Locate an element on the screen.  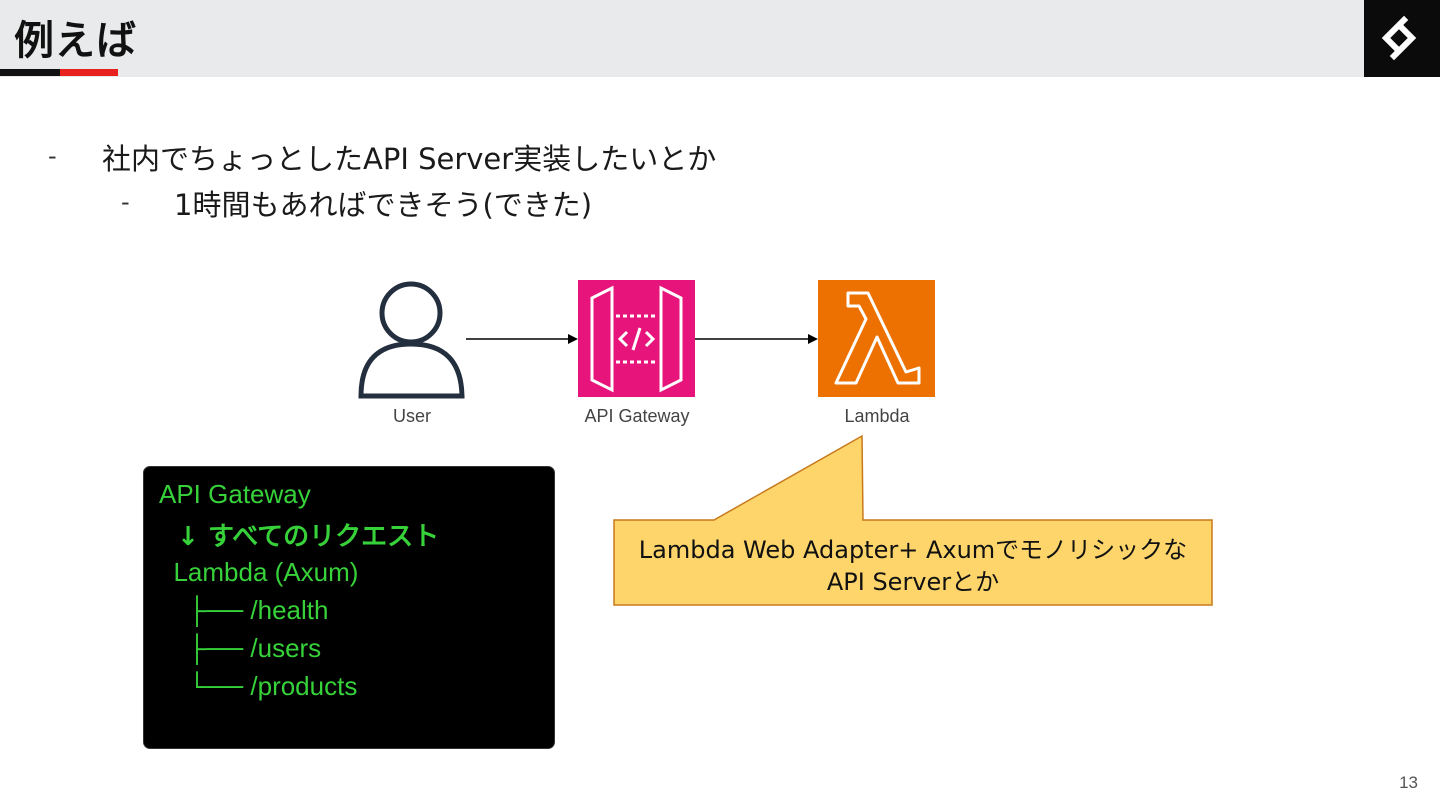
node-label-api-gateway: API Gateway is located at coordinates (637, 416).